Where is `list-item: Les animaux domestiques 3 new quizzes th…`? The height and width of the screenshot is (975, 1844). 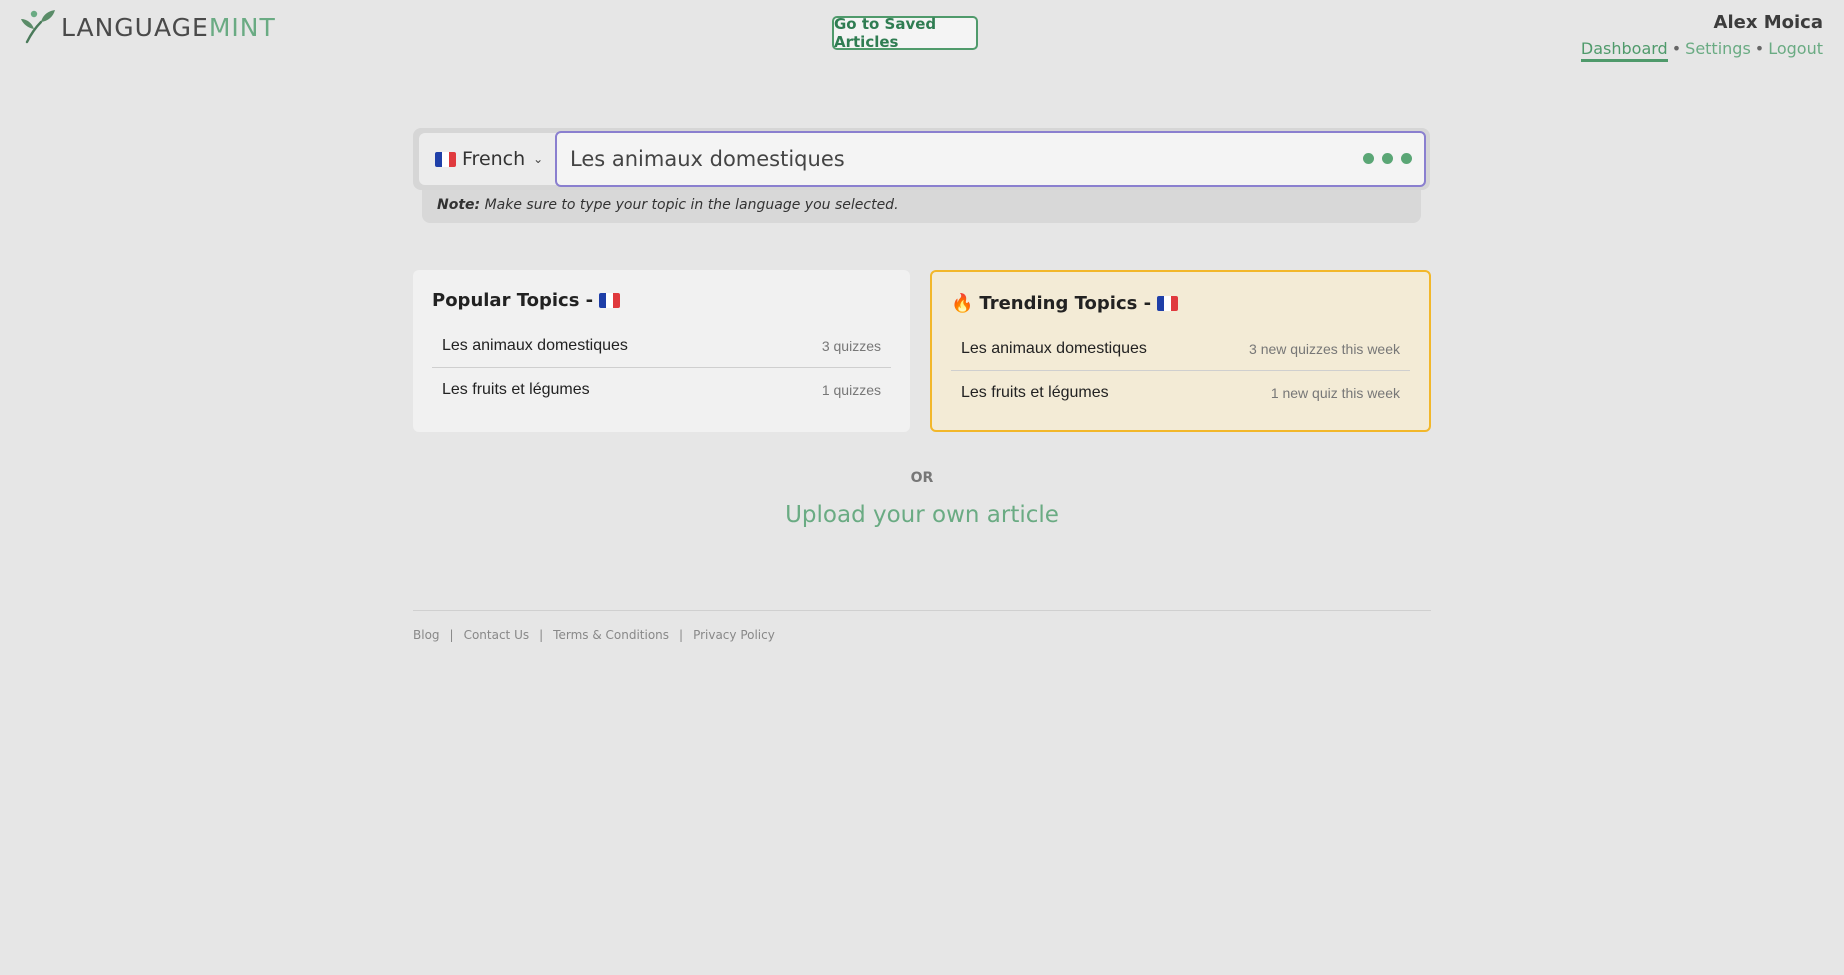 list-item: Les animaux domestiques 3 new quizzes th… is located at coordinates (1180, 348).